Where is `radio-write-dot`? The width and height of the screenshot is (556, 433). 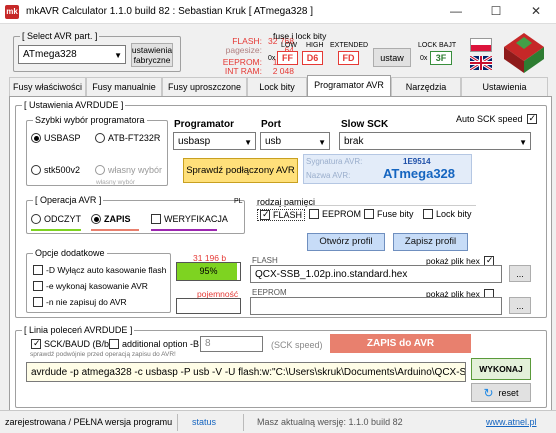 radio-write-dot is located at coordinates (96, 219).